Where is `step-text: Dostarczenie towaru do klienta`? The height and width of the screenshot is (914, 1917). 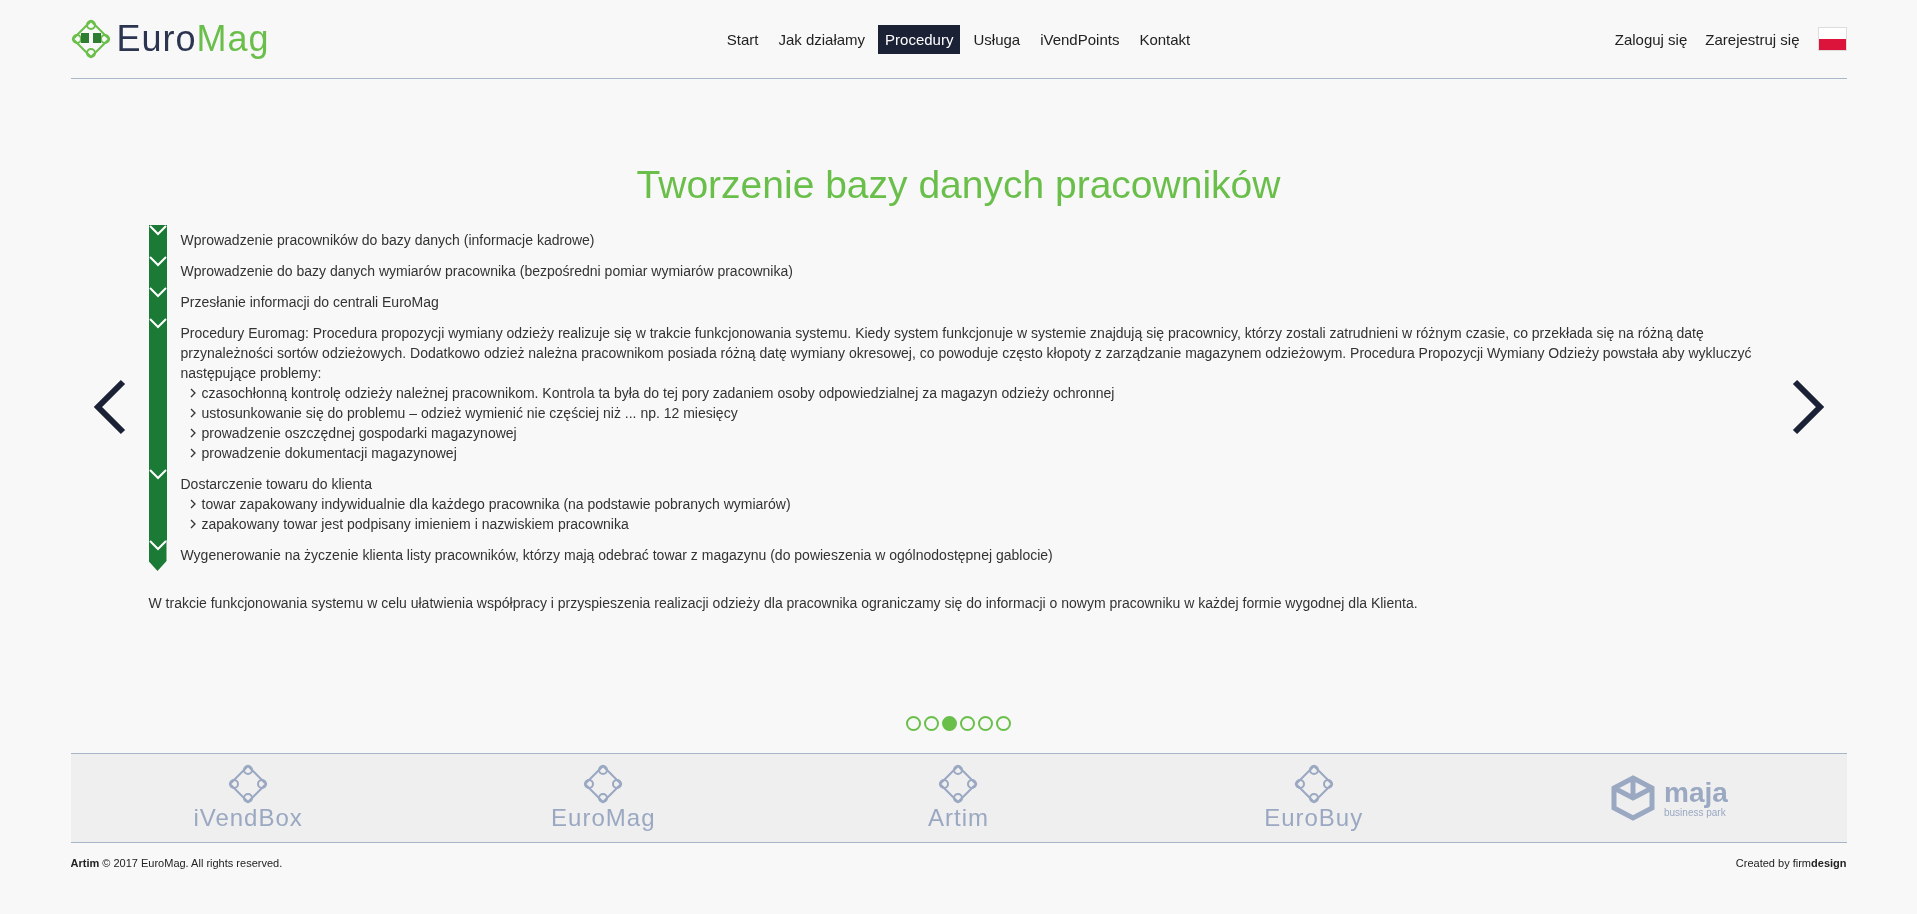 step-text: Dostarczenie towaru do klienta is located at coordinates (276, 484).